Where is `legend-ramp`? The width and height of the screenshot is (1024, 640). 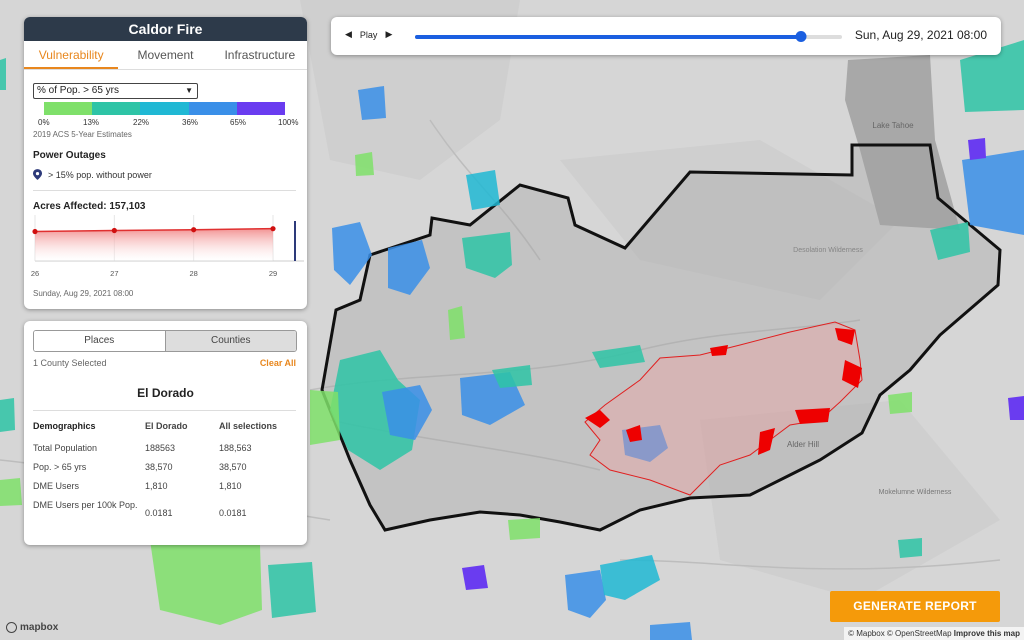
legend-ramp is located at coordinates (165, 108).